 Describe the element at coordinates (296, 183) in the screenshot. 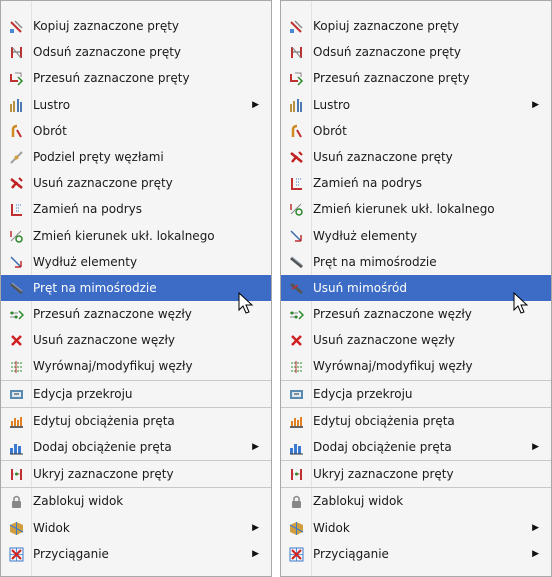

I see `convert-underlay-icon` at that location.